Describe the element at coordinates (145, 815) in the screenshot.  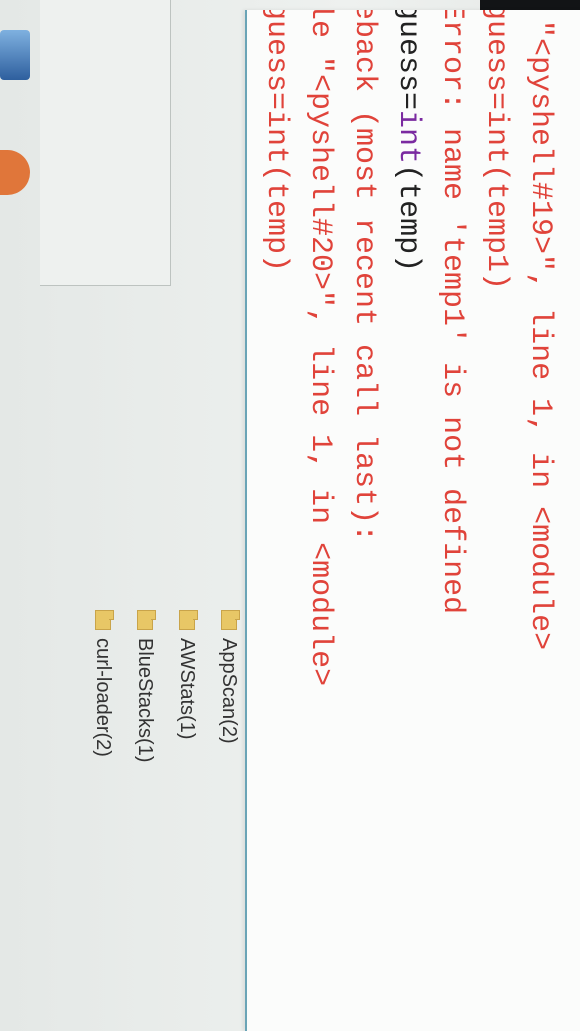
I see `file-item: BlueStacks(1)` at that location.